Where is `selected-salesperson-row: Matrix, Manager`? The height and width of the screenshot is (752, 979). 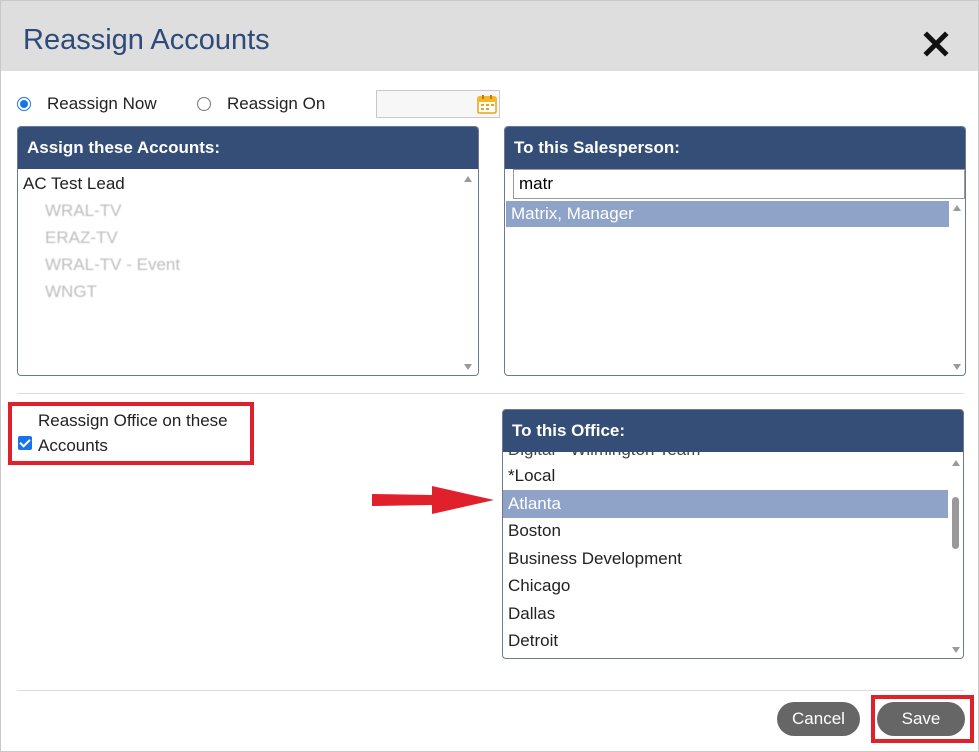
selected-salesperson-row: Matrix, Manager is located at coordinates (727, 214).